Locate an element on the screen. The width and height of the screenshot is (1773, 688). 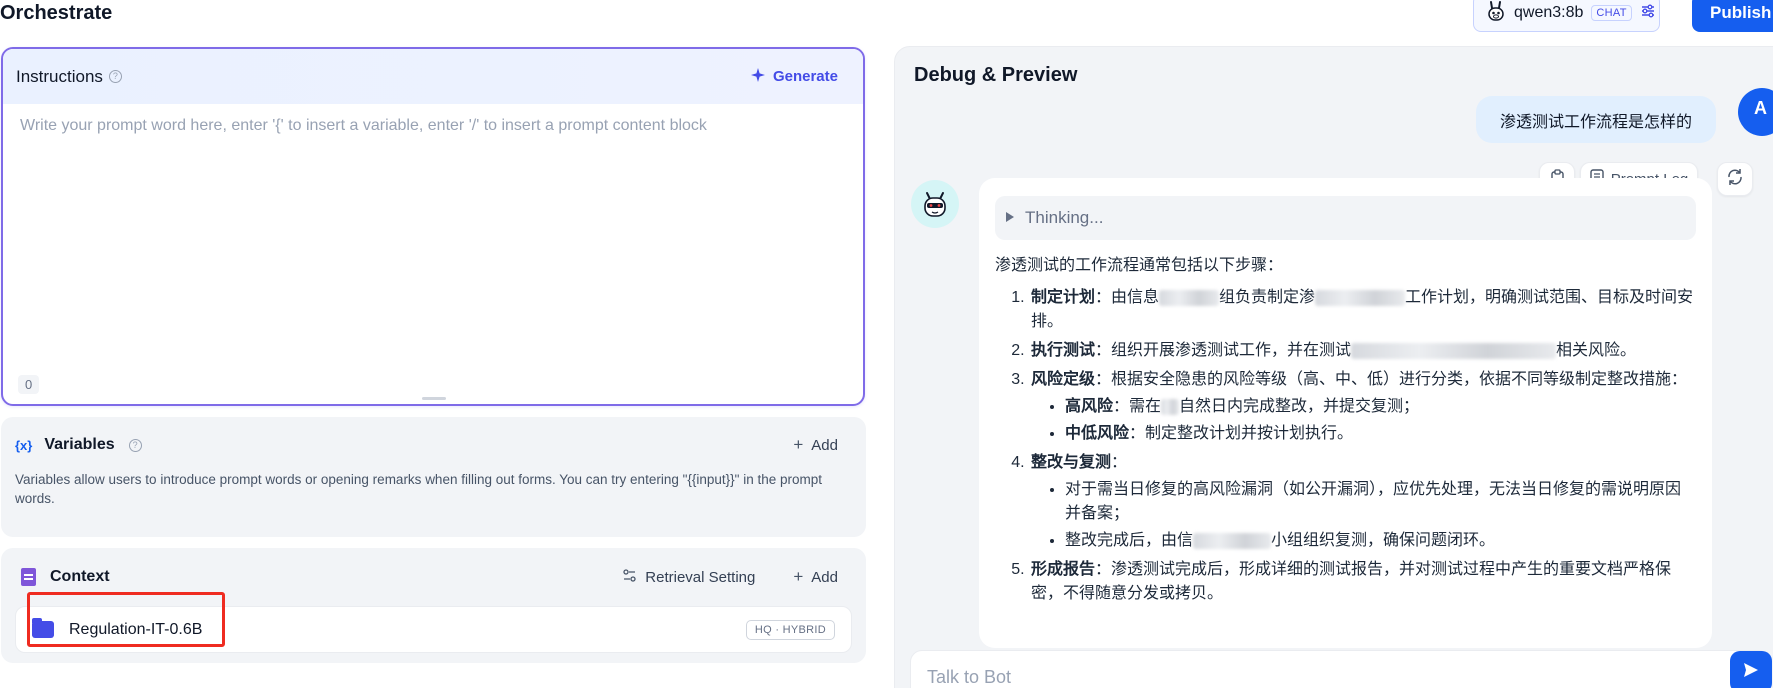
retrieval-mode-badge: HQ · HYBRID is located at coordinates (790, 629).